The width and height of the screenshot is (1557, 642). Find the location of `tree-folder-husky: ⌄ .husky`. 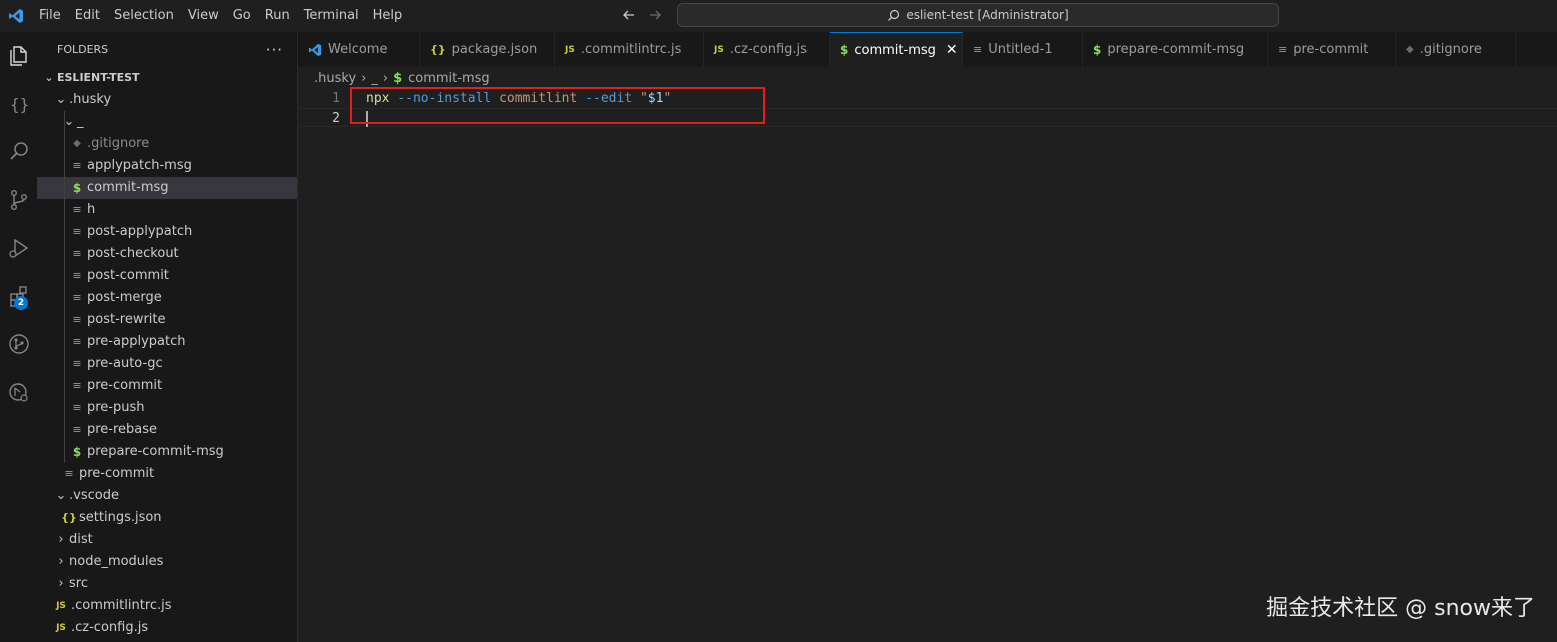

tree-folder-husky: ⌄ .husky is located at coordinates (167, 100).